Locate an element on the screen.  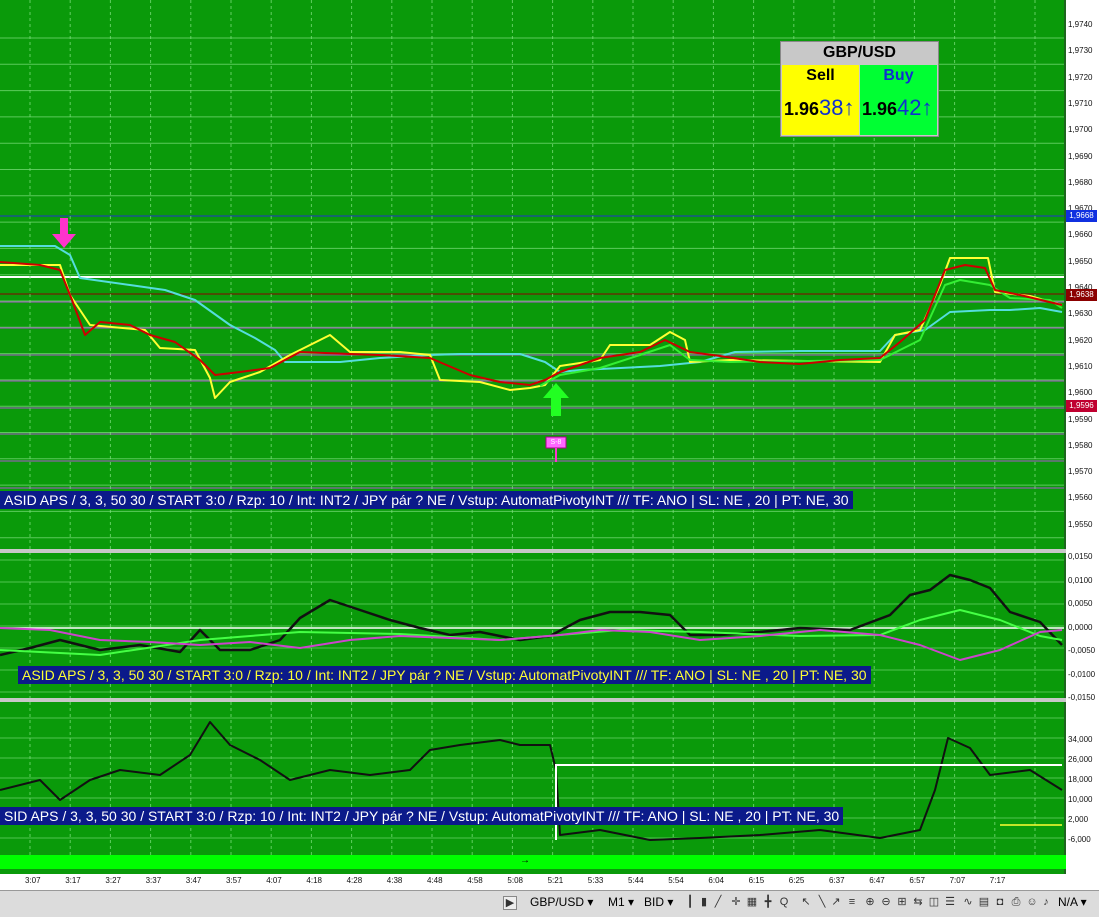
screenshot-icon: ◘ is located at coordinates (1000, 902).